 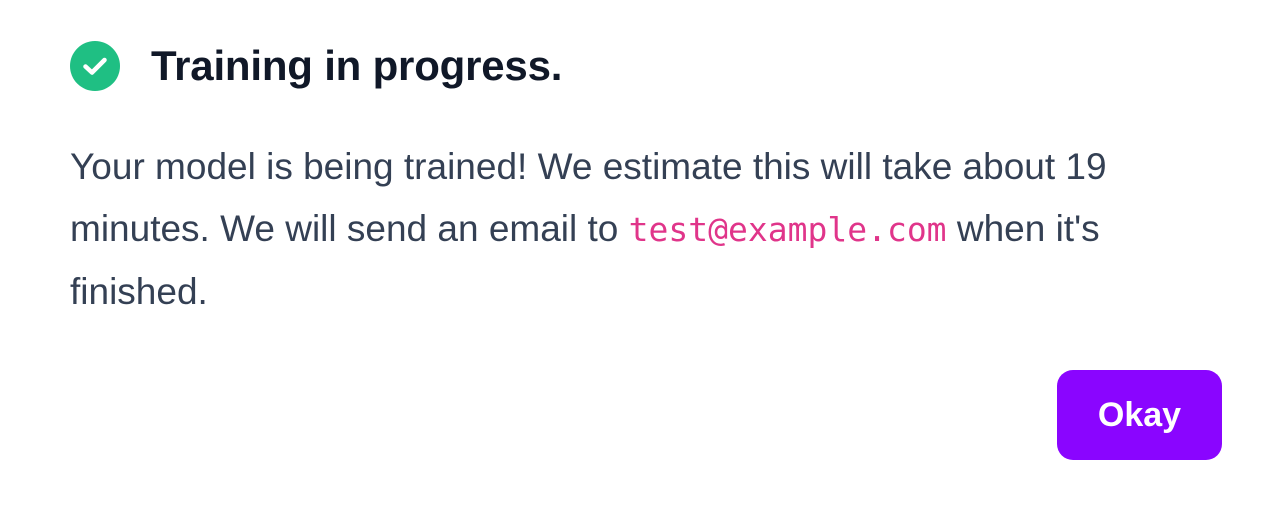 I want to click on check-mark-icon, so click(x=95, y=66).